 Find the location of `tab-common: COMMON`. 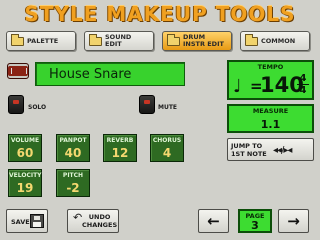

tab-common: COMMON is located at coordinates (275, 41).